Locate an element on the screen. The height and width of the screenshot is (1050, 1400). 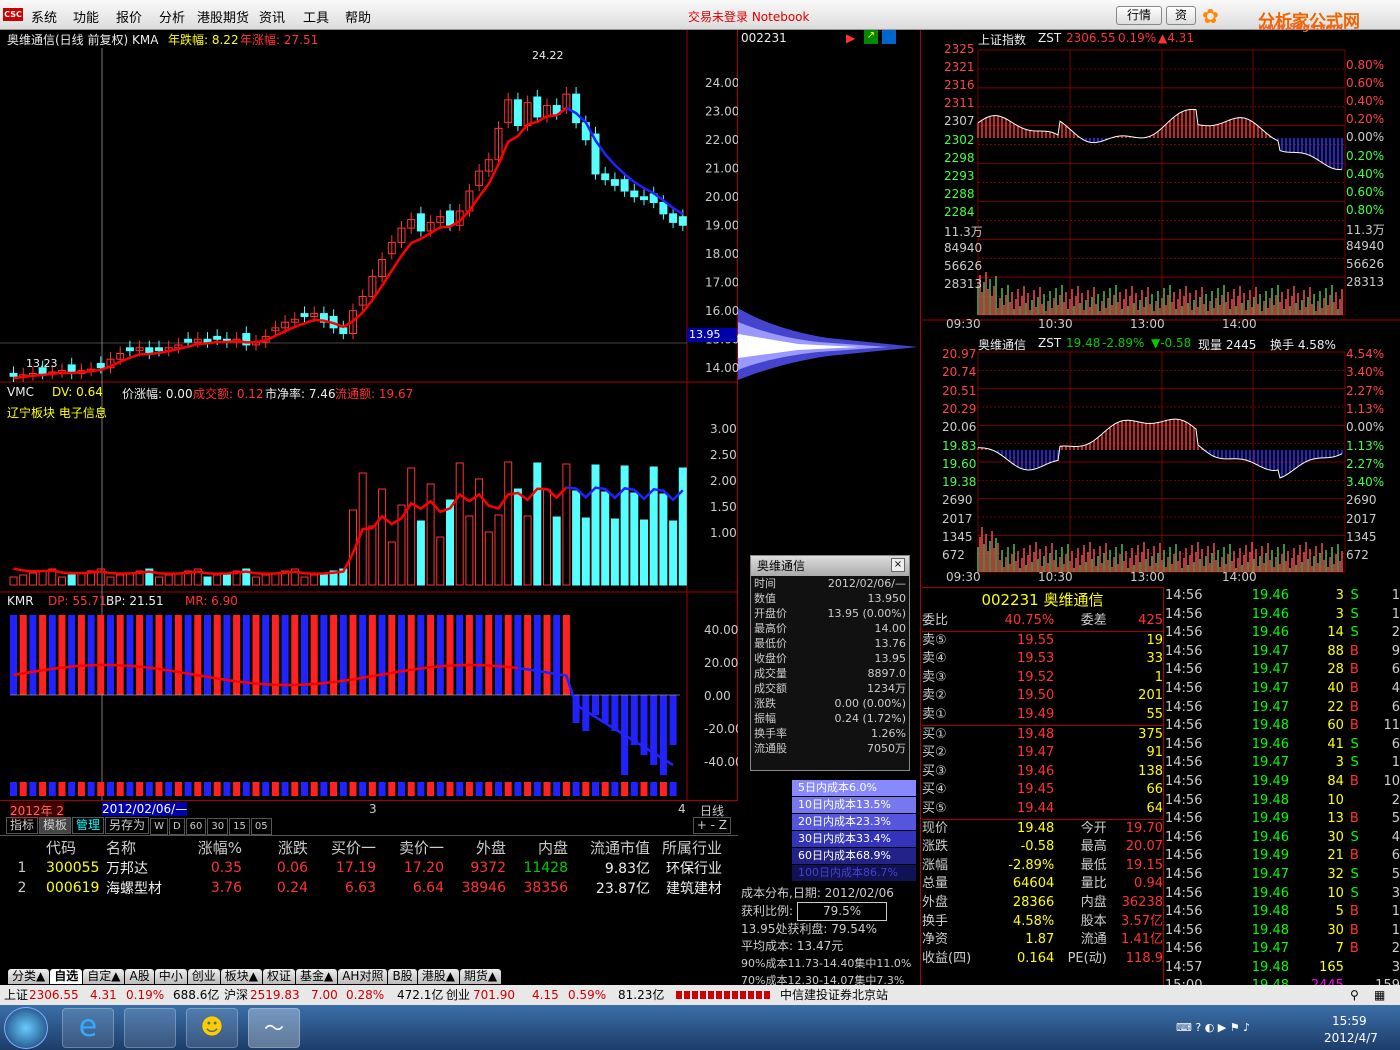
stock-app-icon: 〜 is located at coordinates (274, 1028).